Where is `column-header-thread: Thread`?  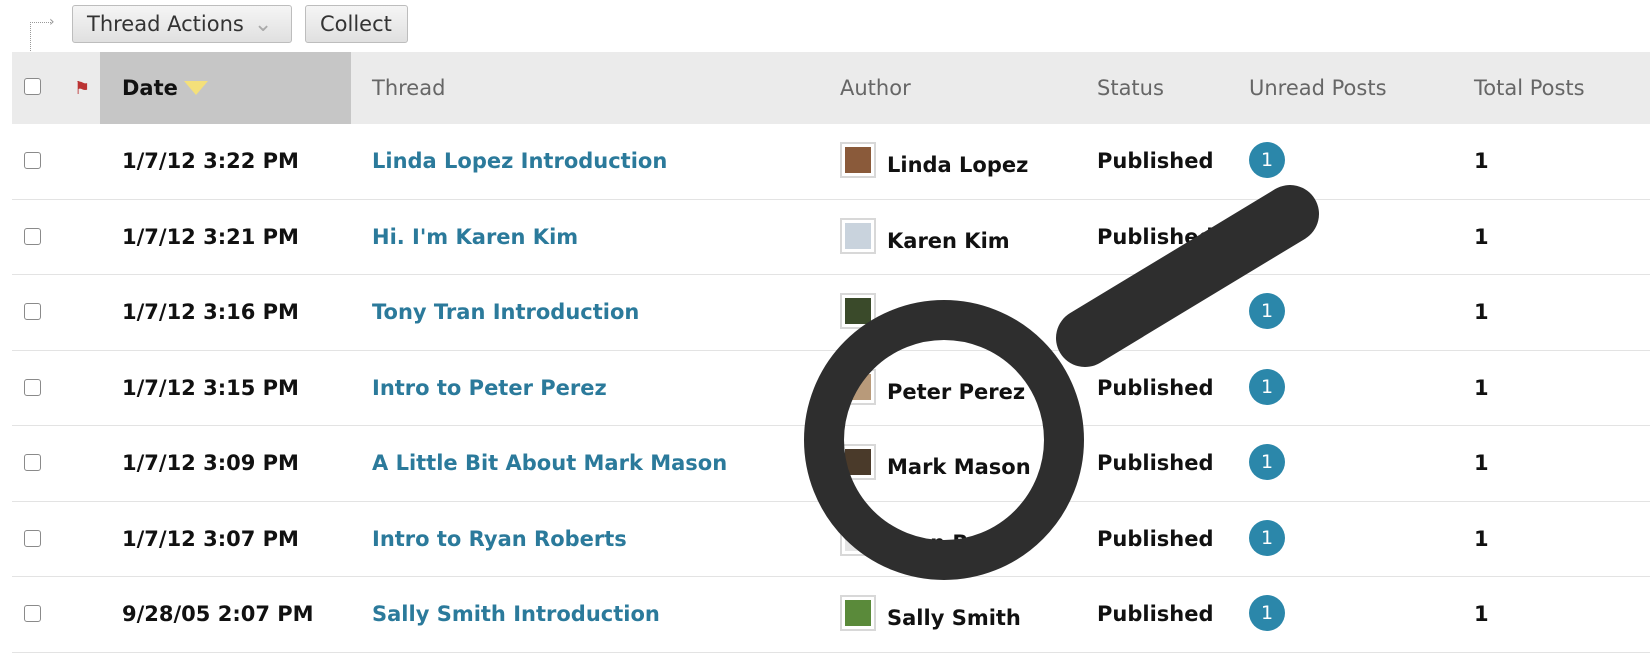 column-header-thread: Thread is located at coordinates (408, 88).